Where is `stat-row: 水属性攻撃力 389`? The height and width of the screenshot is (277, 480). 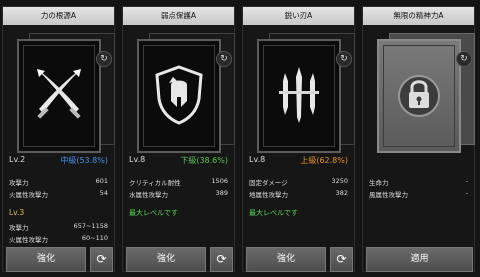
stat-row: 水属性攻撃力 389 is located at coordinates (178, 194).